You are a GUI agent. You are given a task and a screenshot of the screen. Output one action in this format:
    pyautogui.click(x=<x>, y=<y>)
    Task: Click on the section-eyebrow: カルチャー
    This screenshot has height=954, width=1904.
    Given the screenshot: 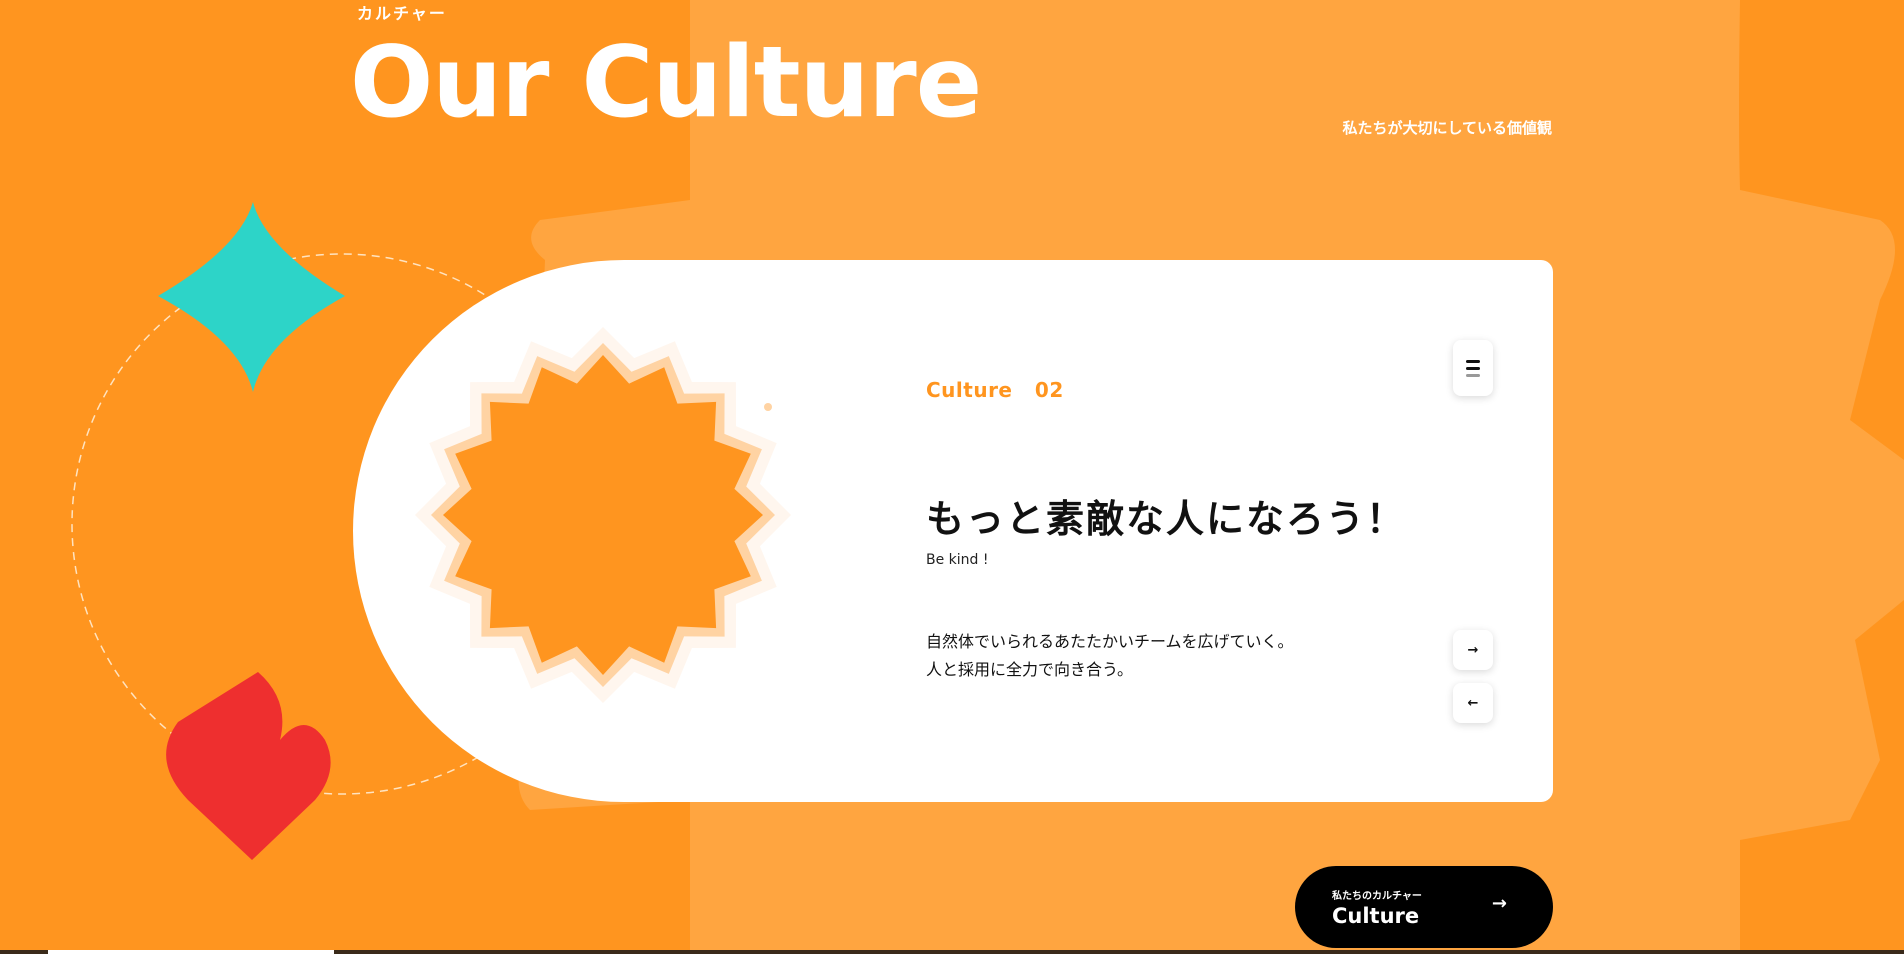 What is the action you would take?
    pyautogui.click(x=402, y=13)
    